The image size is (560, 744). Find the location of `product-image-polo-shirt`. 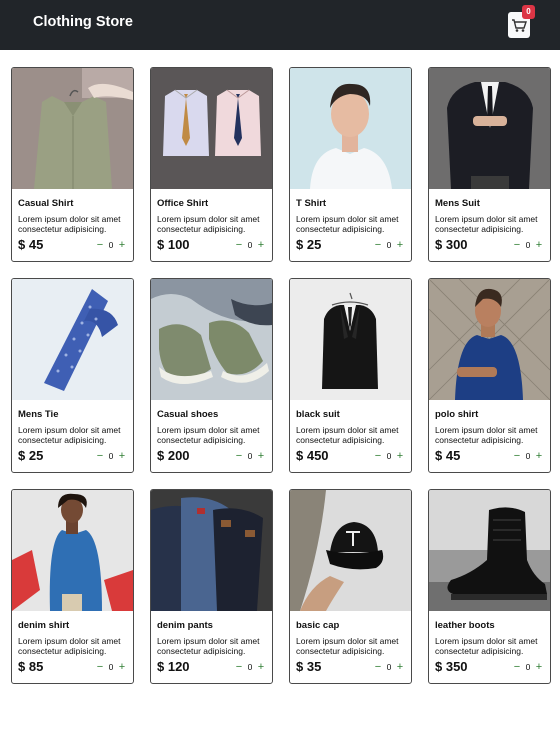

product-image-polo-shirt is located at coordinates (489, 339).